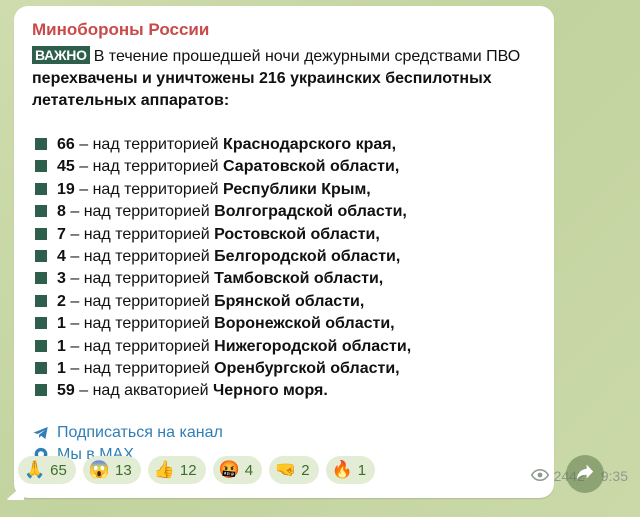 This screenshot has width=640, height=517. Describe the element at coordinates (285, 391) in the screenshot. I see `list-item: 59 – над акваторией Черного моря.` at that location.